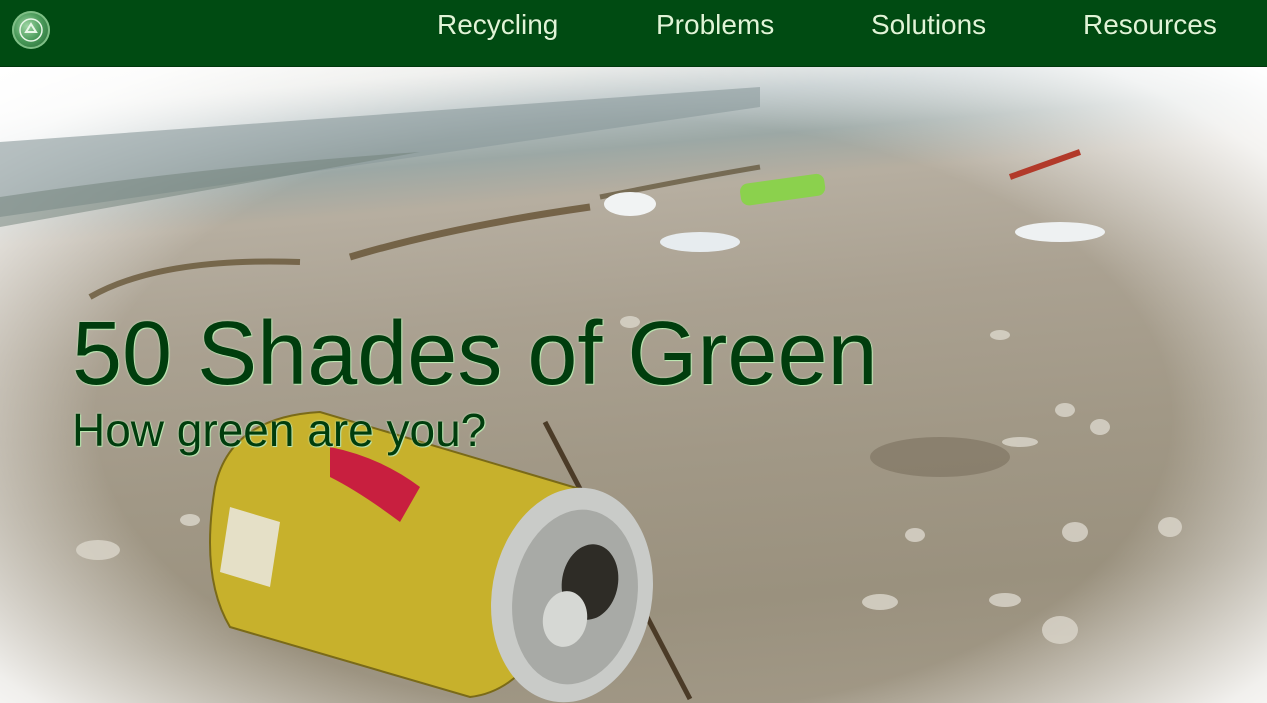 The image size is (1267, 703). I want to click on recycle-globe-icon, so click(31, 30).